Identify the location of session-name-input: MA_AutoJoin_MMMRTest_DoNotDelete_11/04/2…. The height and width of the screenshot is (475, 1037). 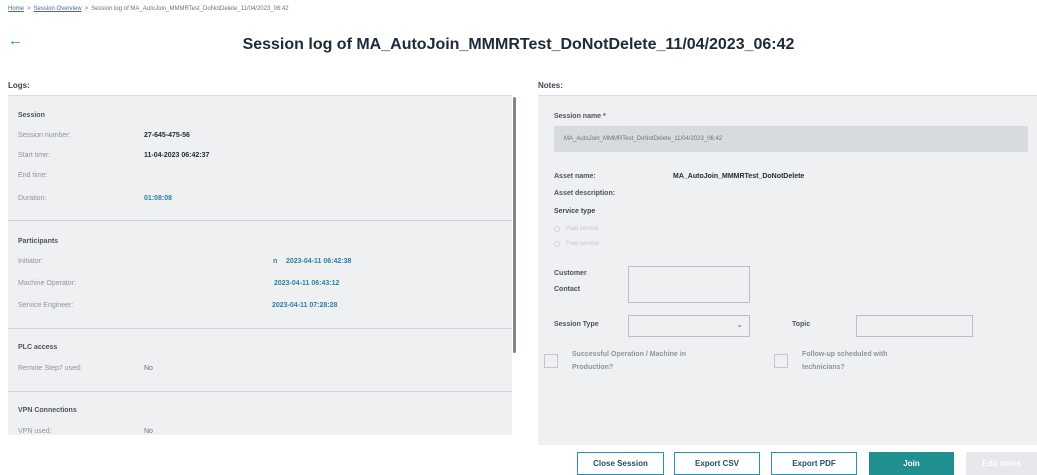
(791, 139).